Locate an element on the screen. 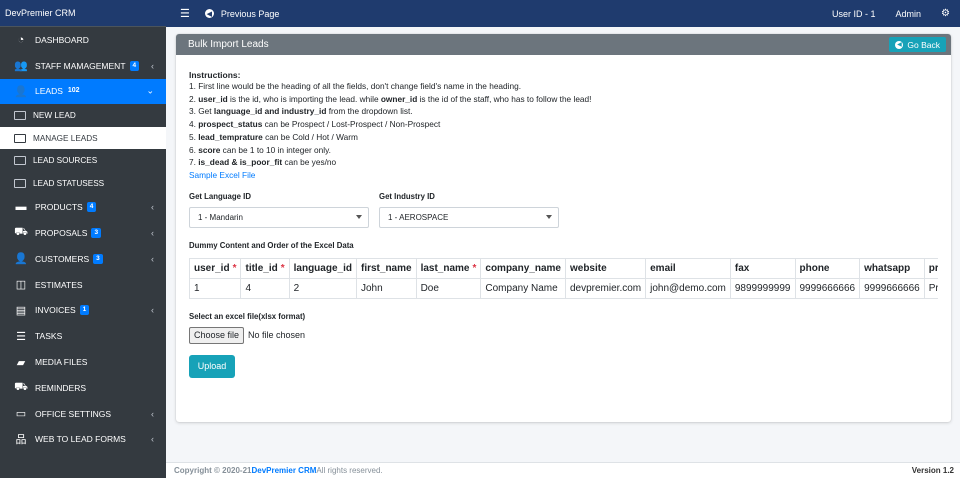 The height and width of the screenshot is (478, 960). file-select-label: Select an excel file(xlsx format) is located at coordinates (247, 316).